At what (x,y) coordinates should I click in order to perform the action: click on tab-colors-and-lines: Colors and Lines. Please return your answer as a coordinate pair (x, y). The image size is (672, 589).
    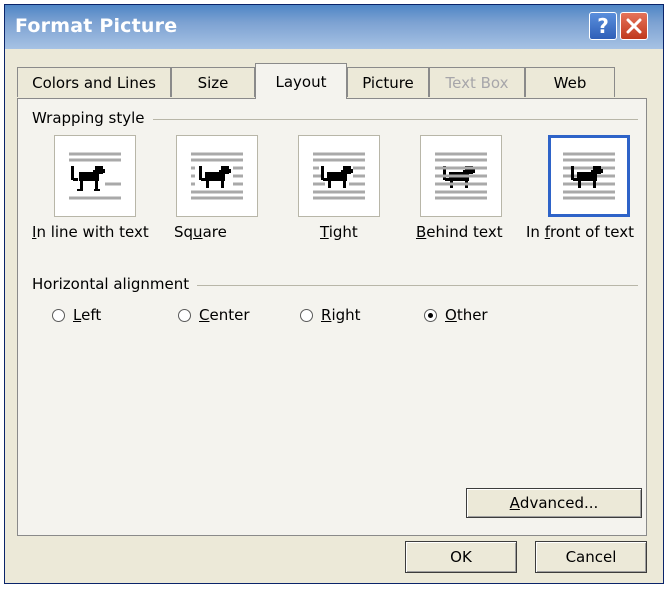
    Looking at the image, I should click on (94, 82).